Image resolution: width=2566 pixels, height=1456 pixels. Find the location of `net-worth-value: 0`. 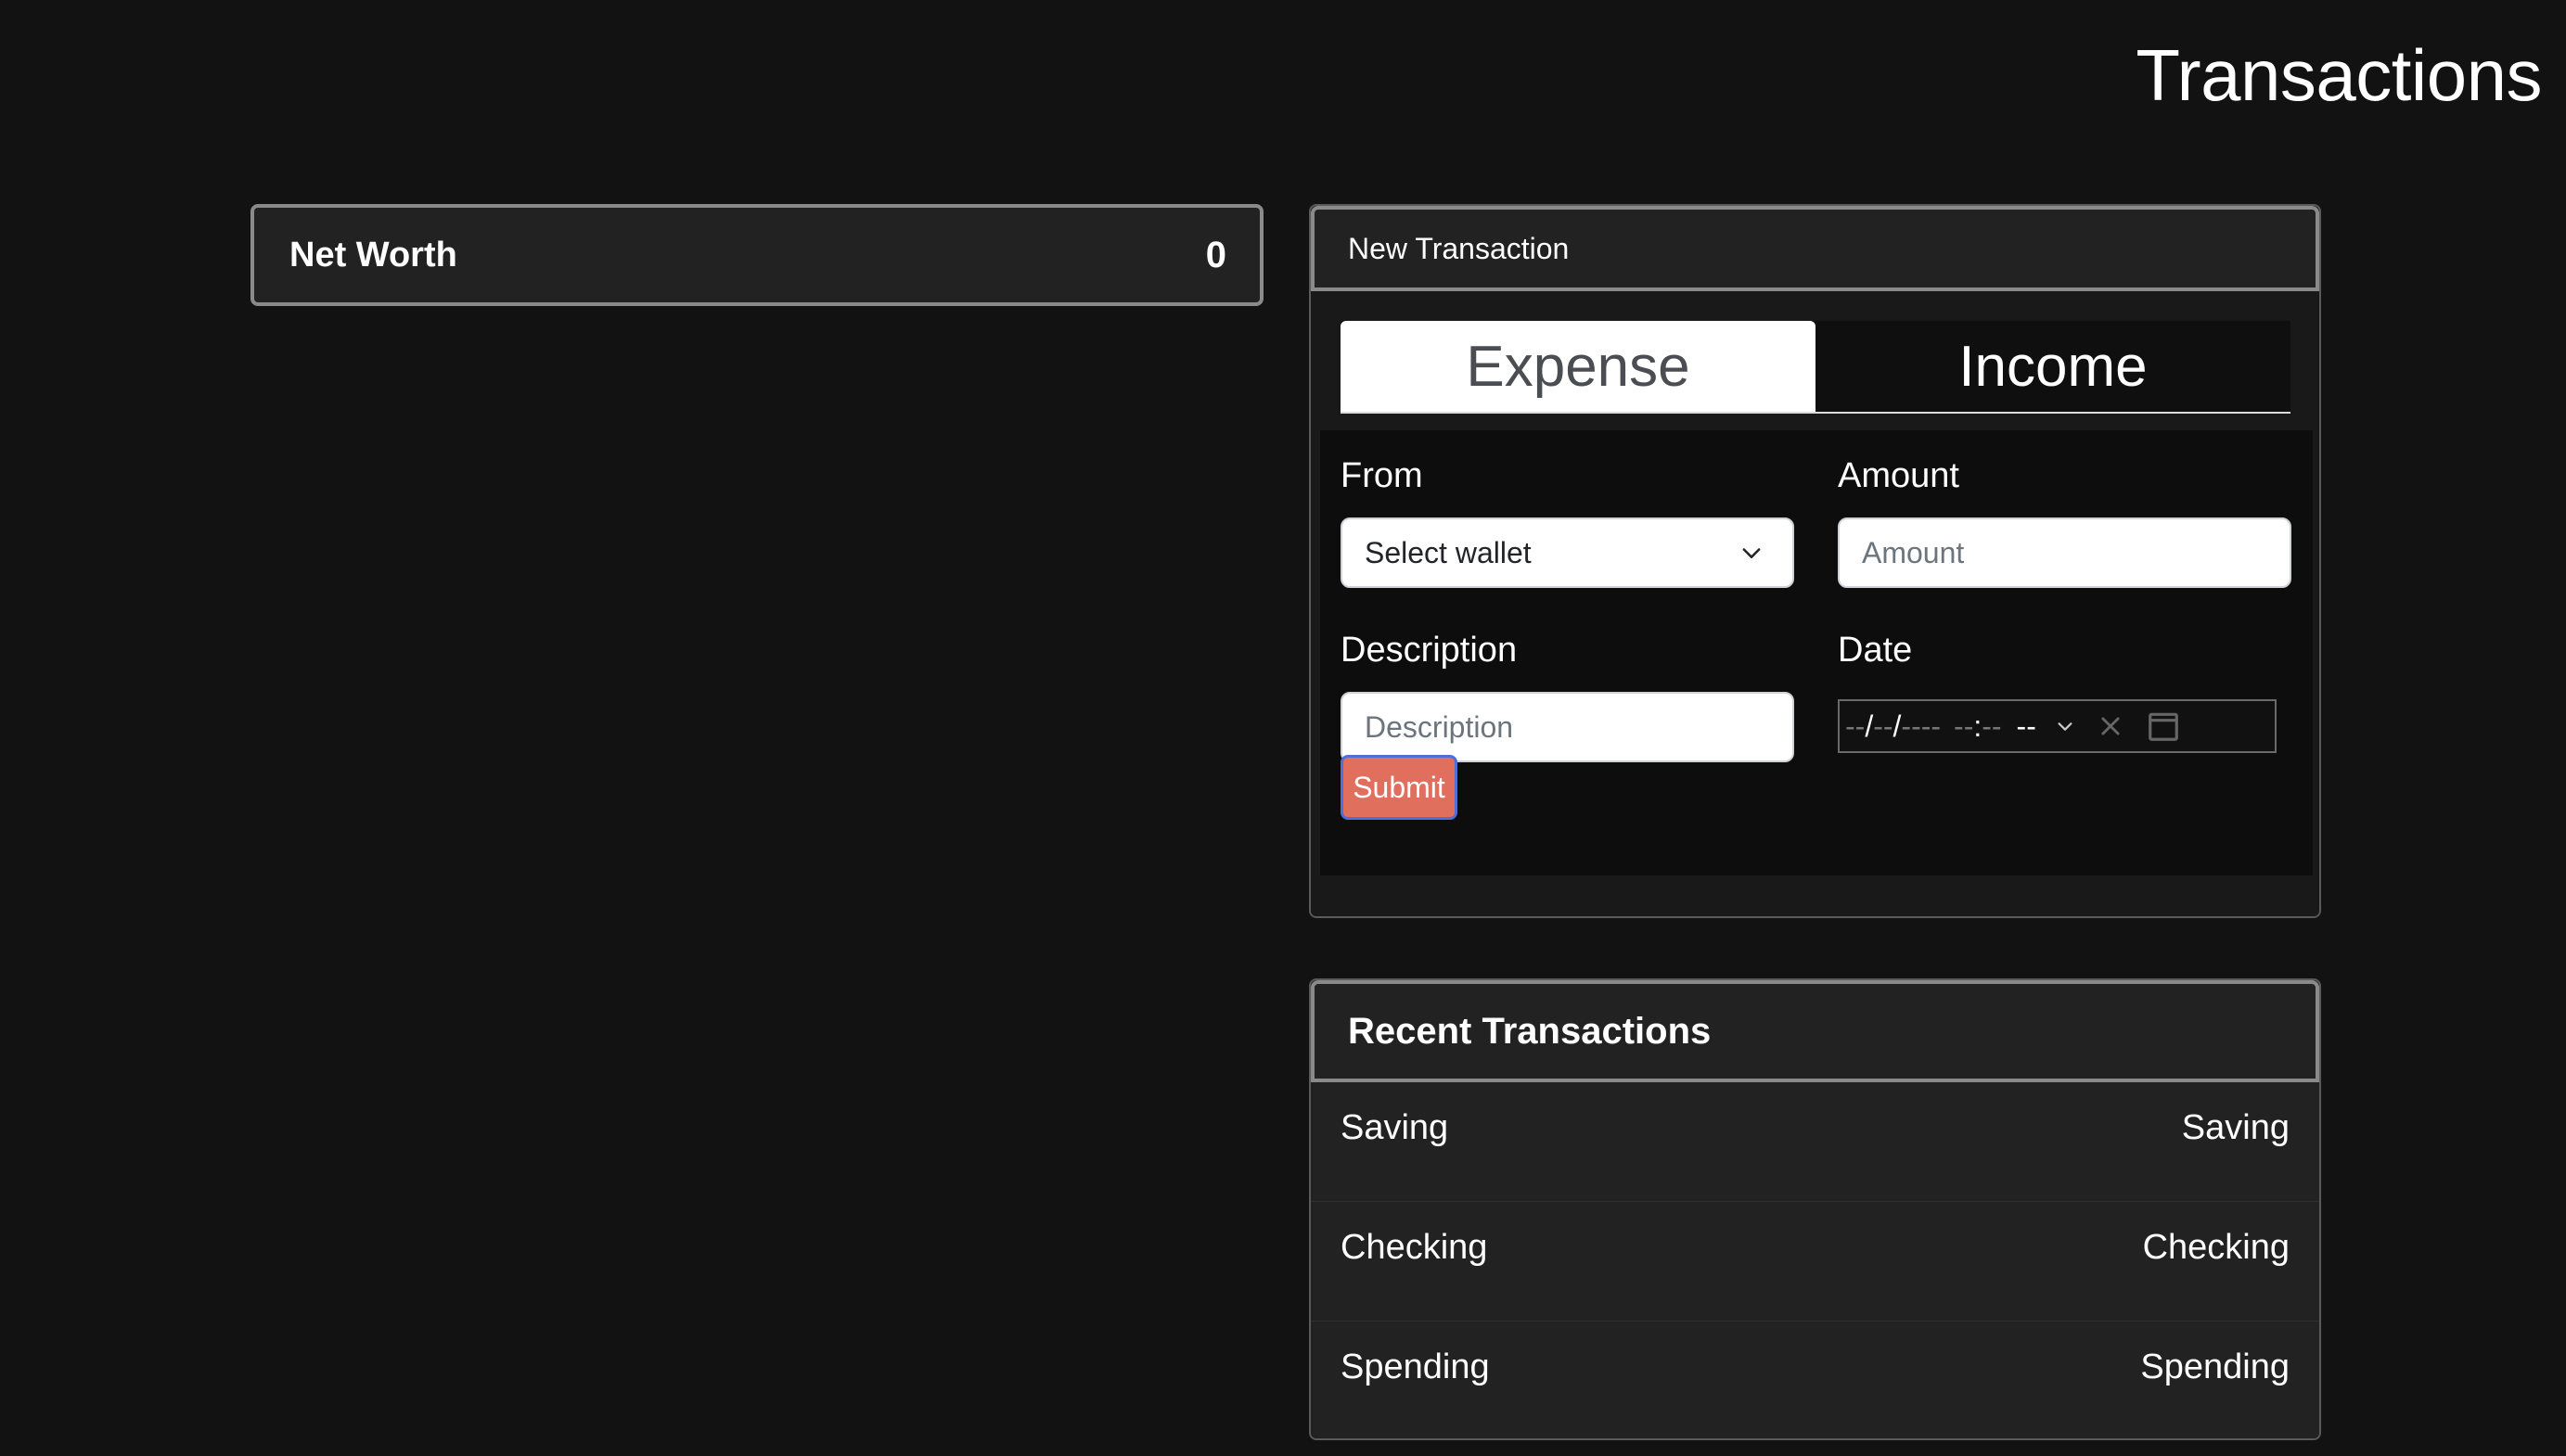

net-worth-value: 0 is located at coordinates (1215, 254).